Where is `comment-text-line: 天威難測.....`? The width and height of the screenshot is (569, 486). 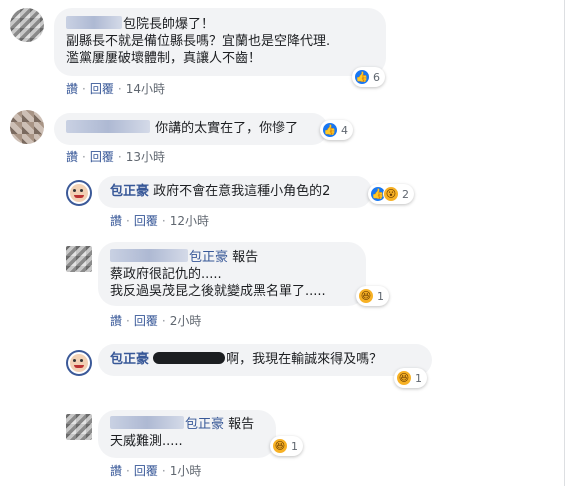 comment-text-line: 天威難測..... is located at coordinates (146, 441).